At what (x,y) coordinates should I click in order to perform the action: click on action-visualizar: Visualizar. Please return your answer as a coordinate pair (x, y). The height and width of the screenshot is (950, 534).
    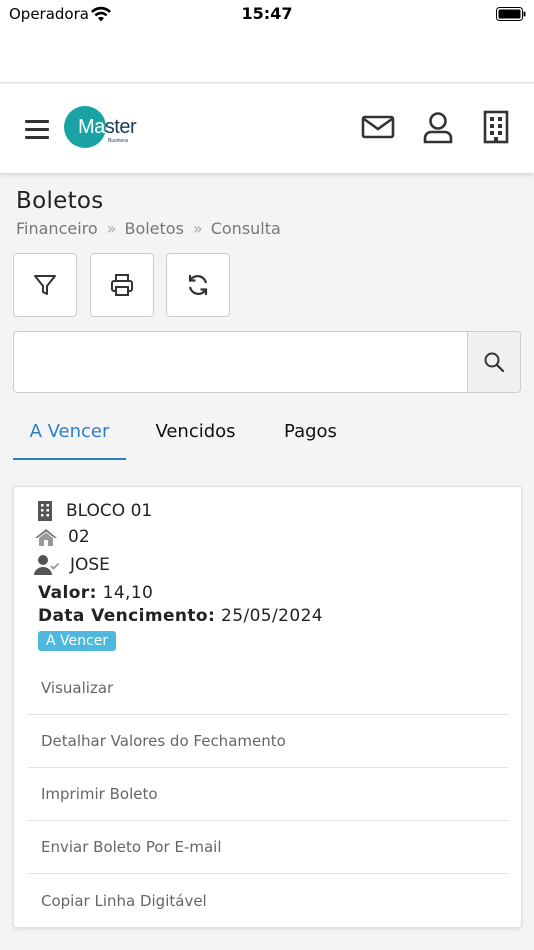
    Looking at the image, I should click on (268, 688).